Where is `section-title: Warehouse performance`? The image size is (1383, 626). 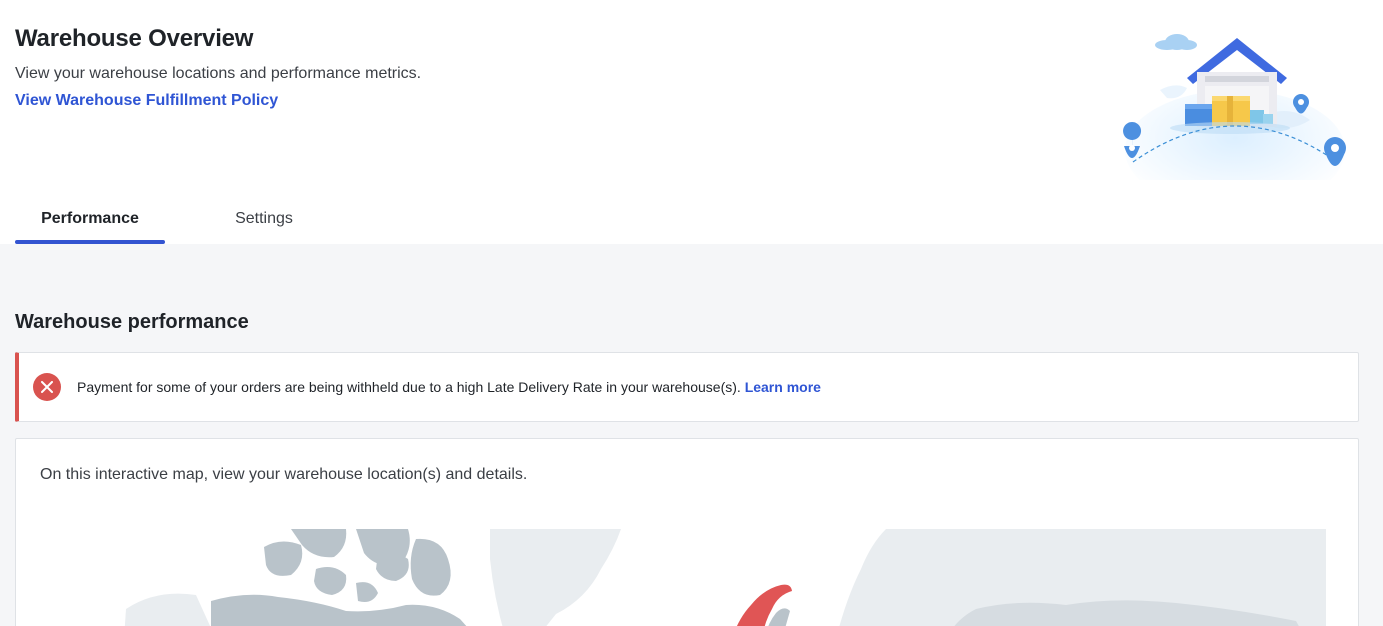
section-title: Warehouse performance is located at coordinates (132, 322).